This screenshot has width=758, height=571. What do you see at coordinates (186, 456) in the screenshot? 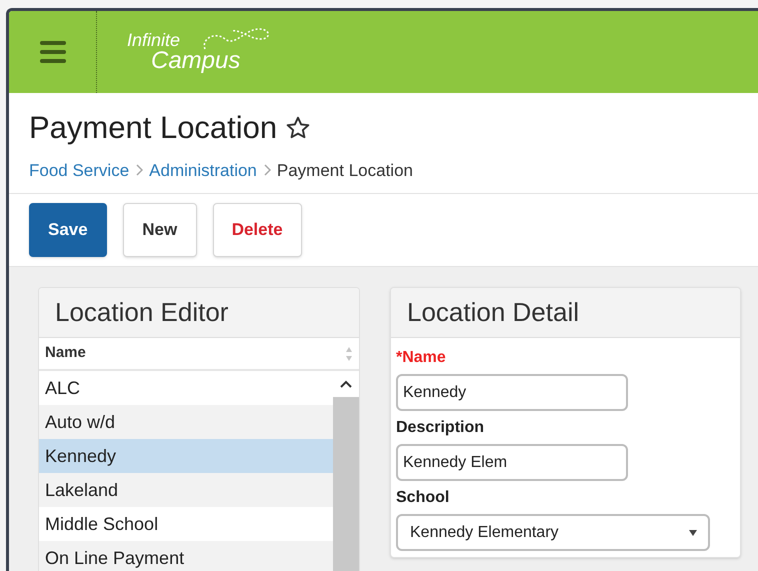
I see `list-row: Kennedy` at bounding box center [186, 456].